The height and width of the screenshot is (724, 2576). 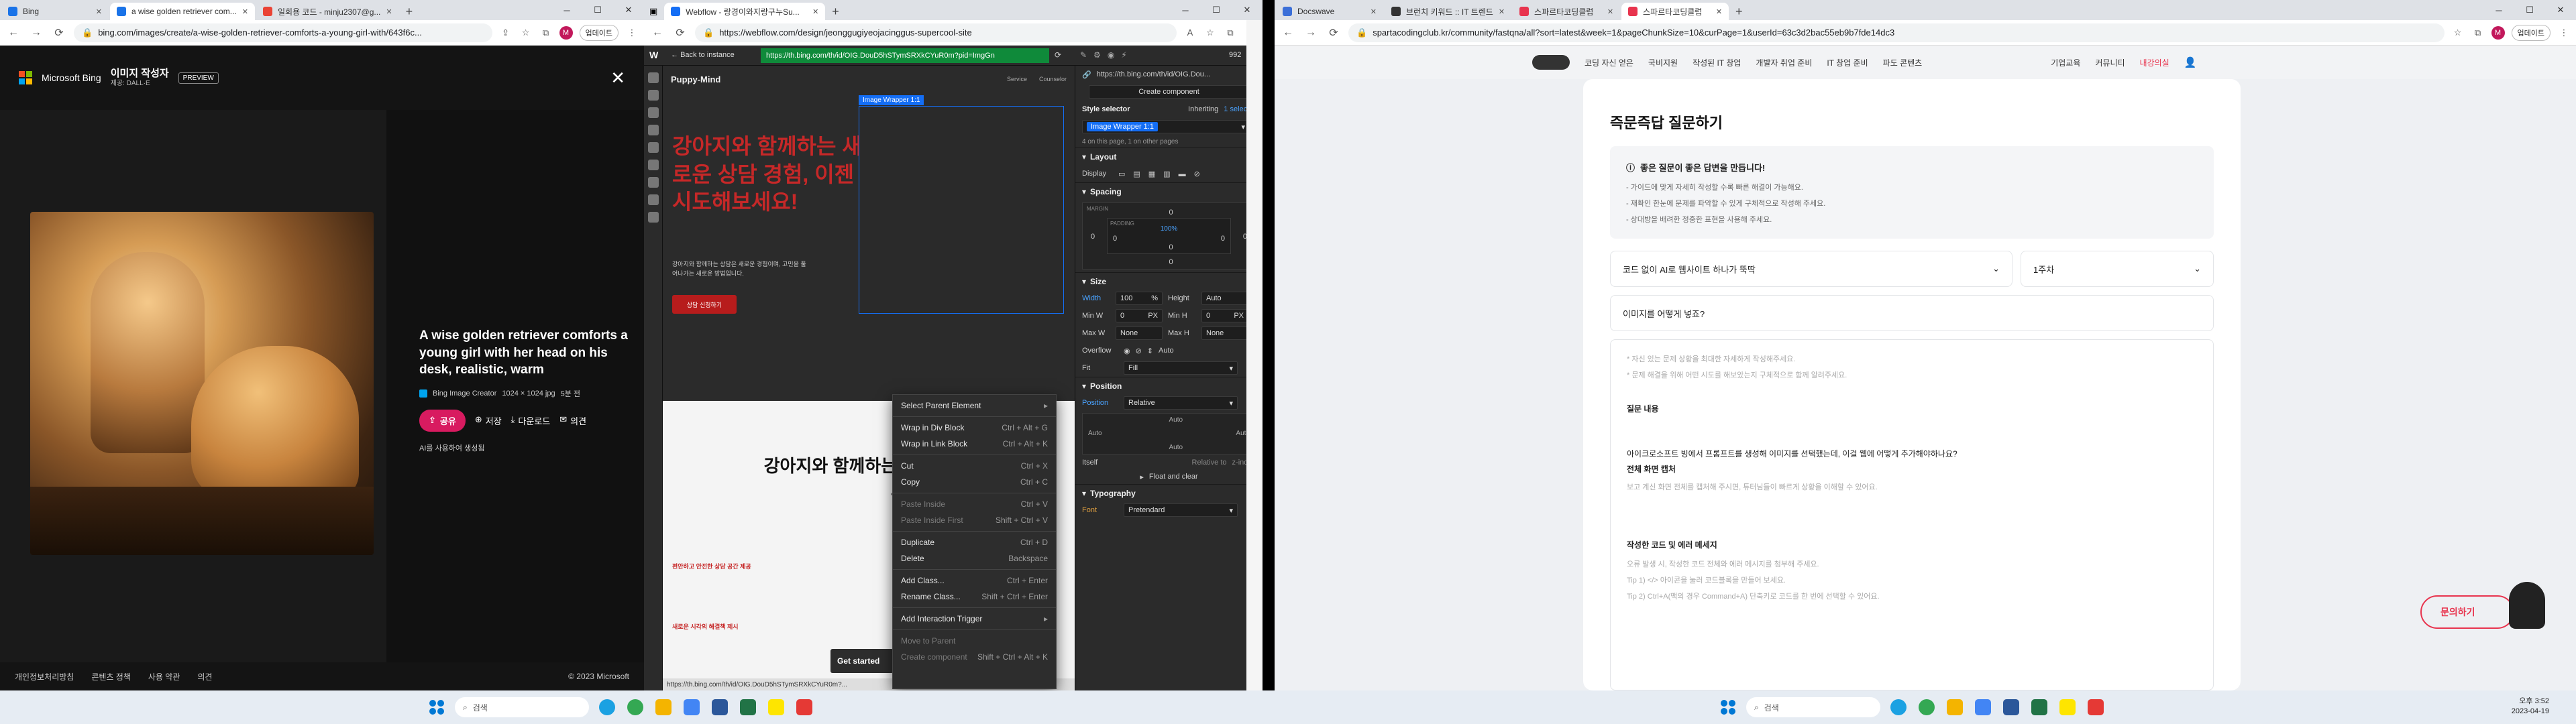 What do you see at coordinates (1139, 351) in the screenshot?
I see `overflow-hidden-icon: ⊘` at bounding box center [1139, 351].